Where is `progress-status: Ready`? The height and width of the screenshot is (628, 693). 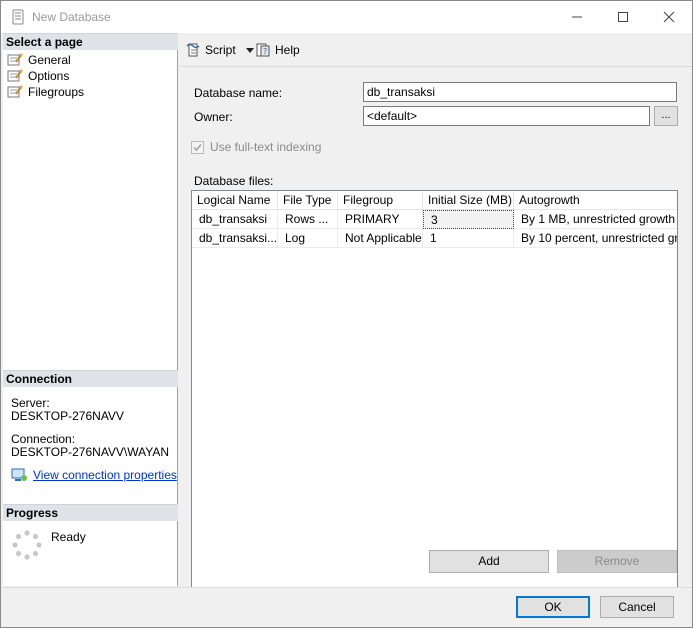
progress-status: Ready is located at coordinates (68, 537).